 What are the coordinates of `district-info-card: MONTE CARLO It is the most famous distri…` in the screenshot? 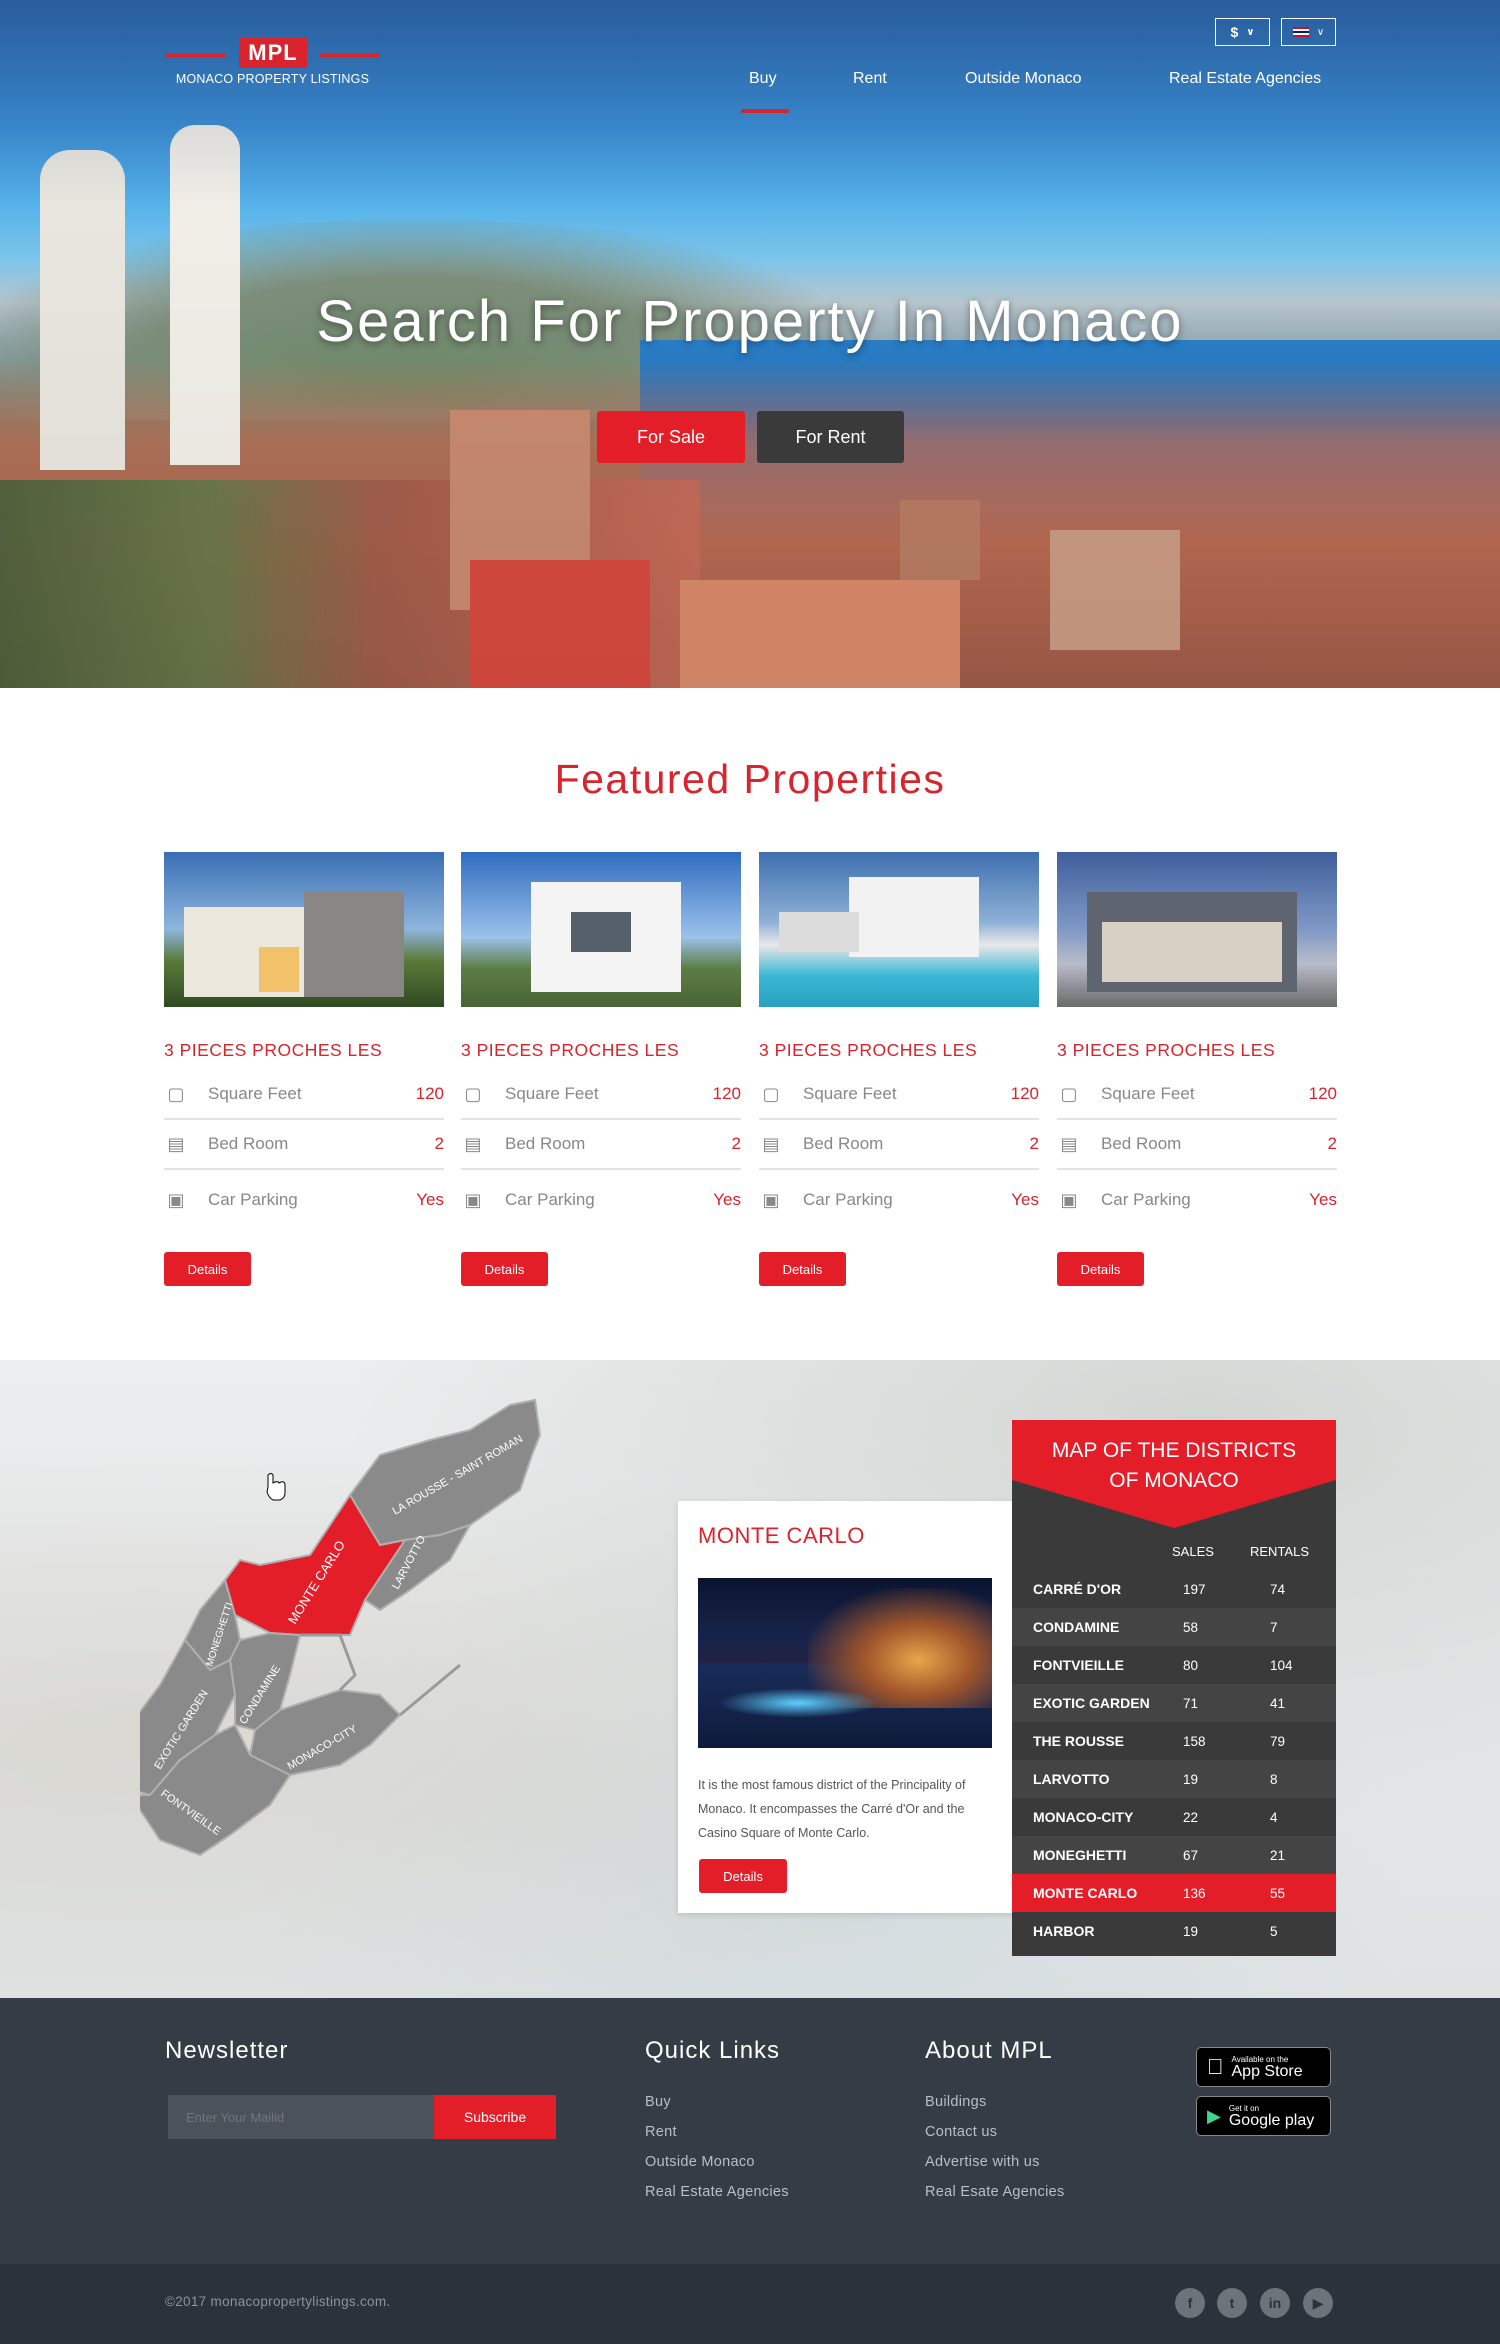 It's located at (846, 1707).